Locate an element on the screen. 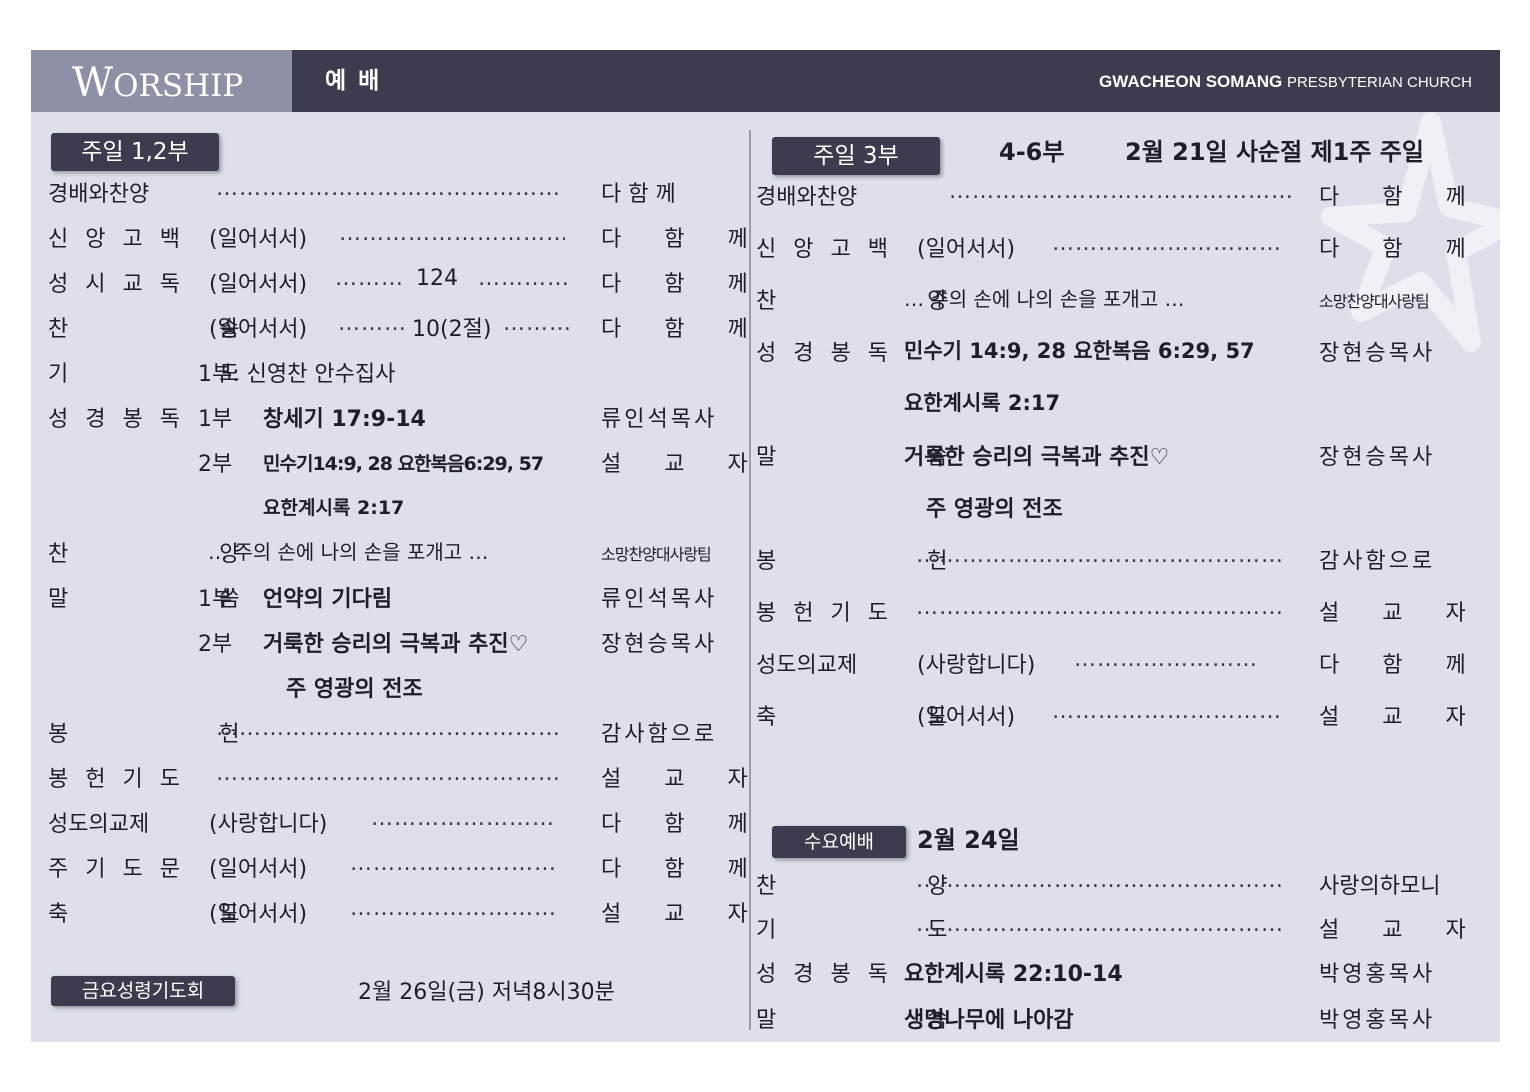 The image size is (1530, 1092). who-text: 사랑의하모니 is located at coordinates (1380, 886).